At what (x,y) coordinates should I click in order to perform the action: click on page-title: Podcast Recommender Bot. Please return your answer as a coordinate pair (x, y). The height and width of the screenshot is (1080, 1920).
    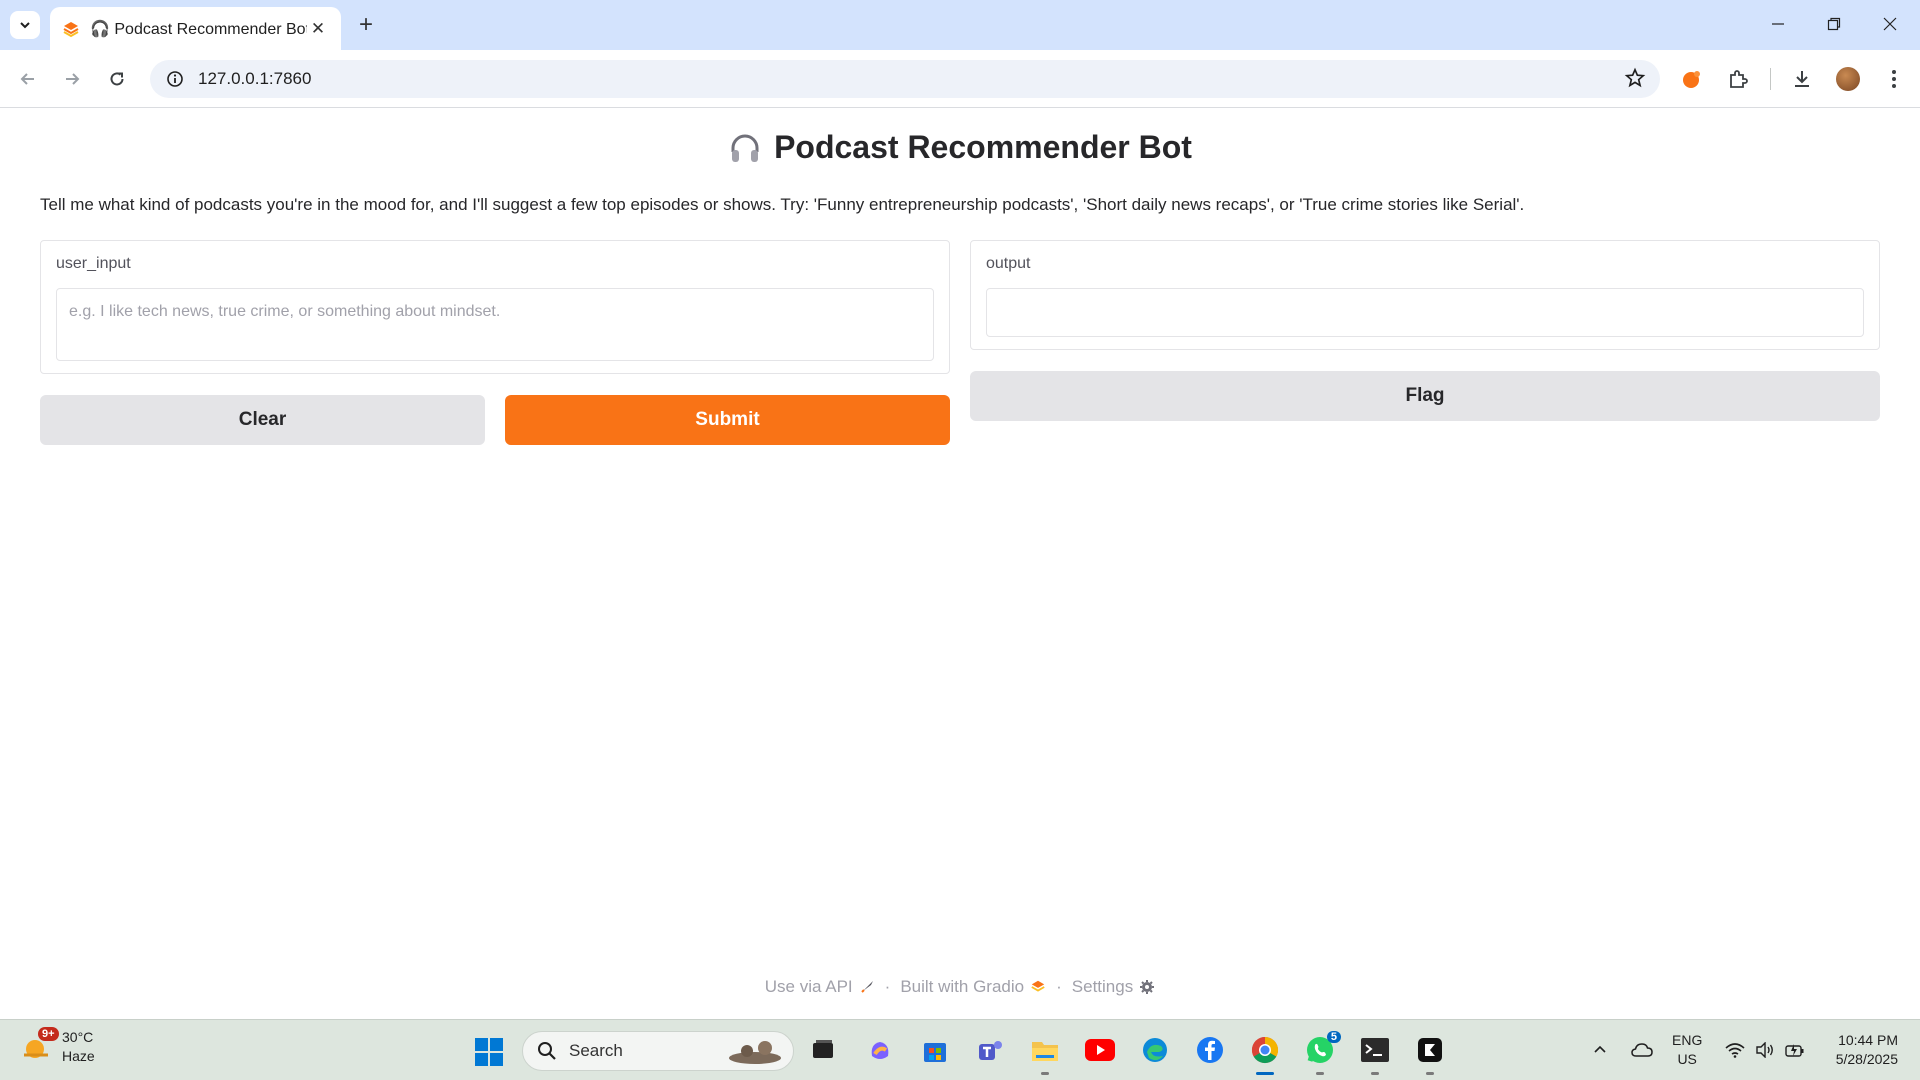
    Looking at the image, I should click on (983, 147).